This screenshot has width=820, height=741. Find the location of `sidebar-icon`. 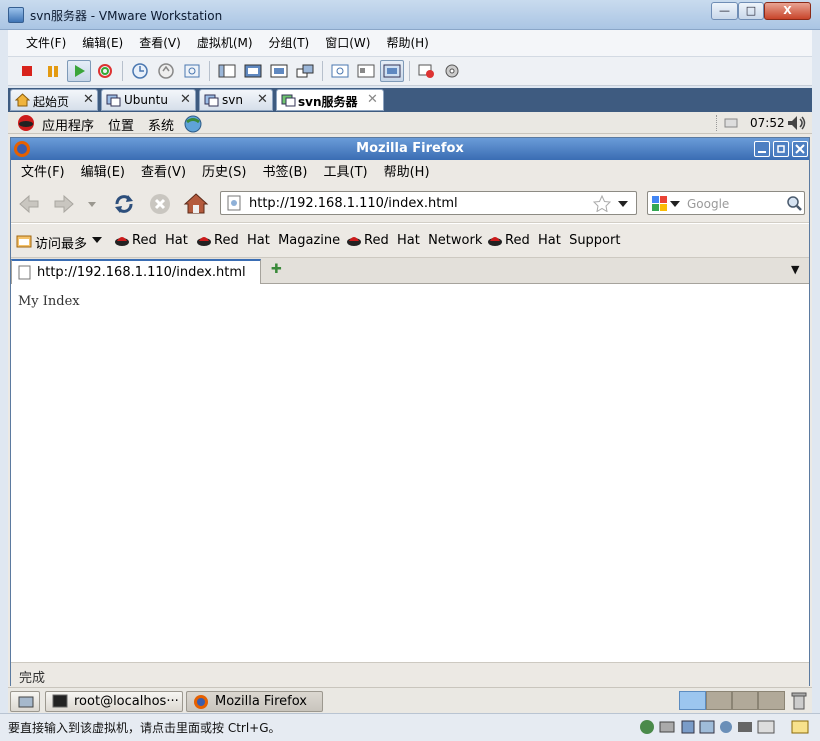

sidebar-icon is located at coordinates (227, 71).